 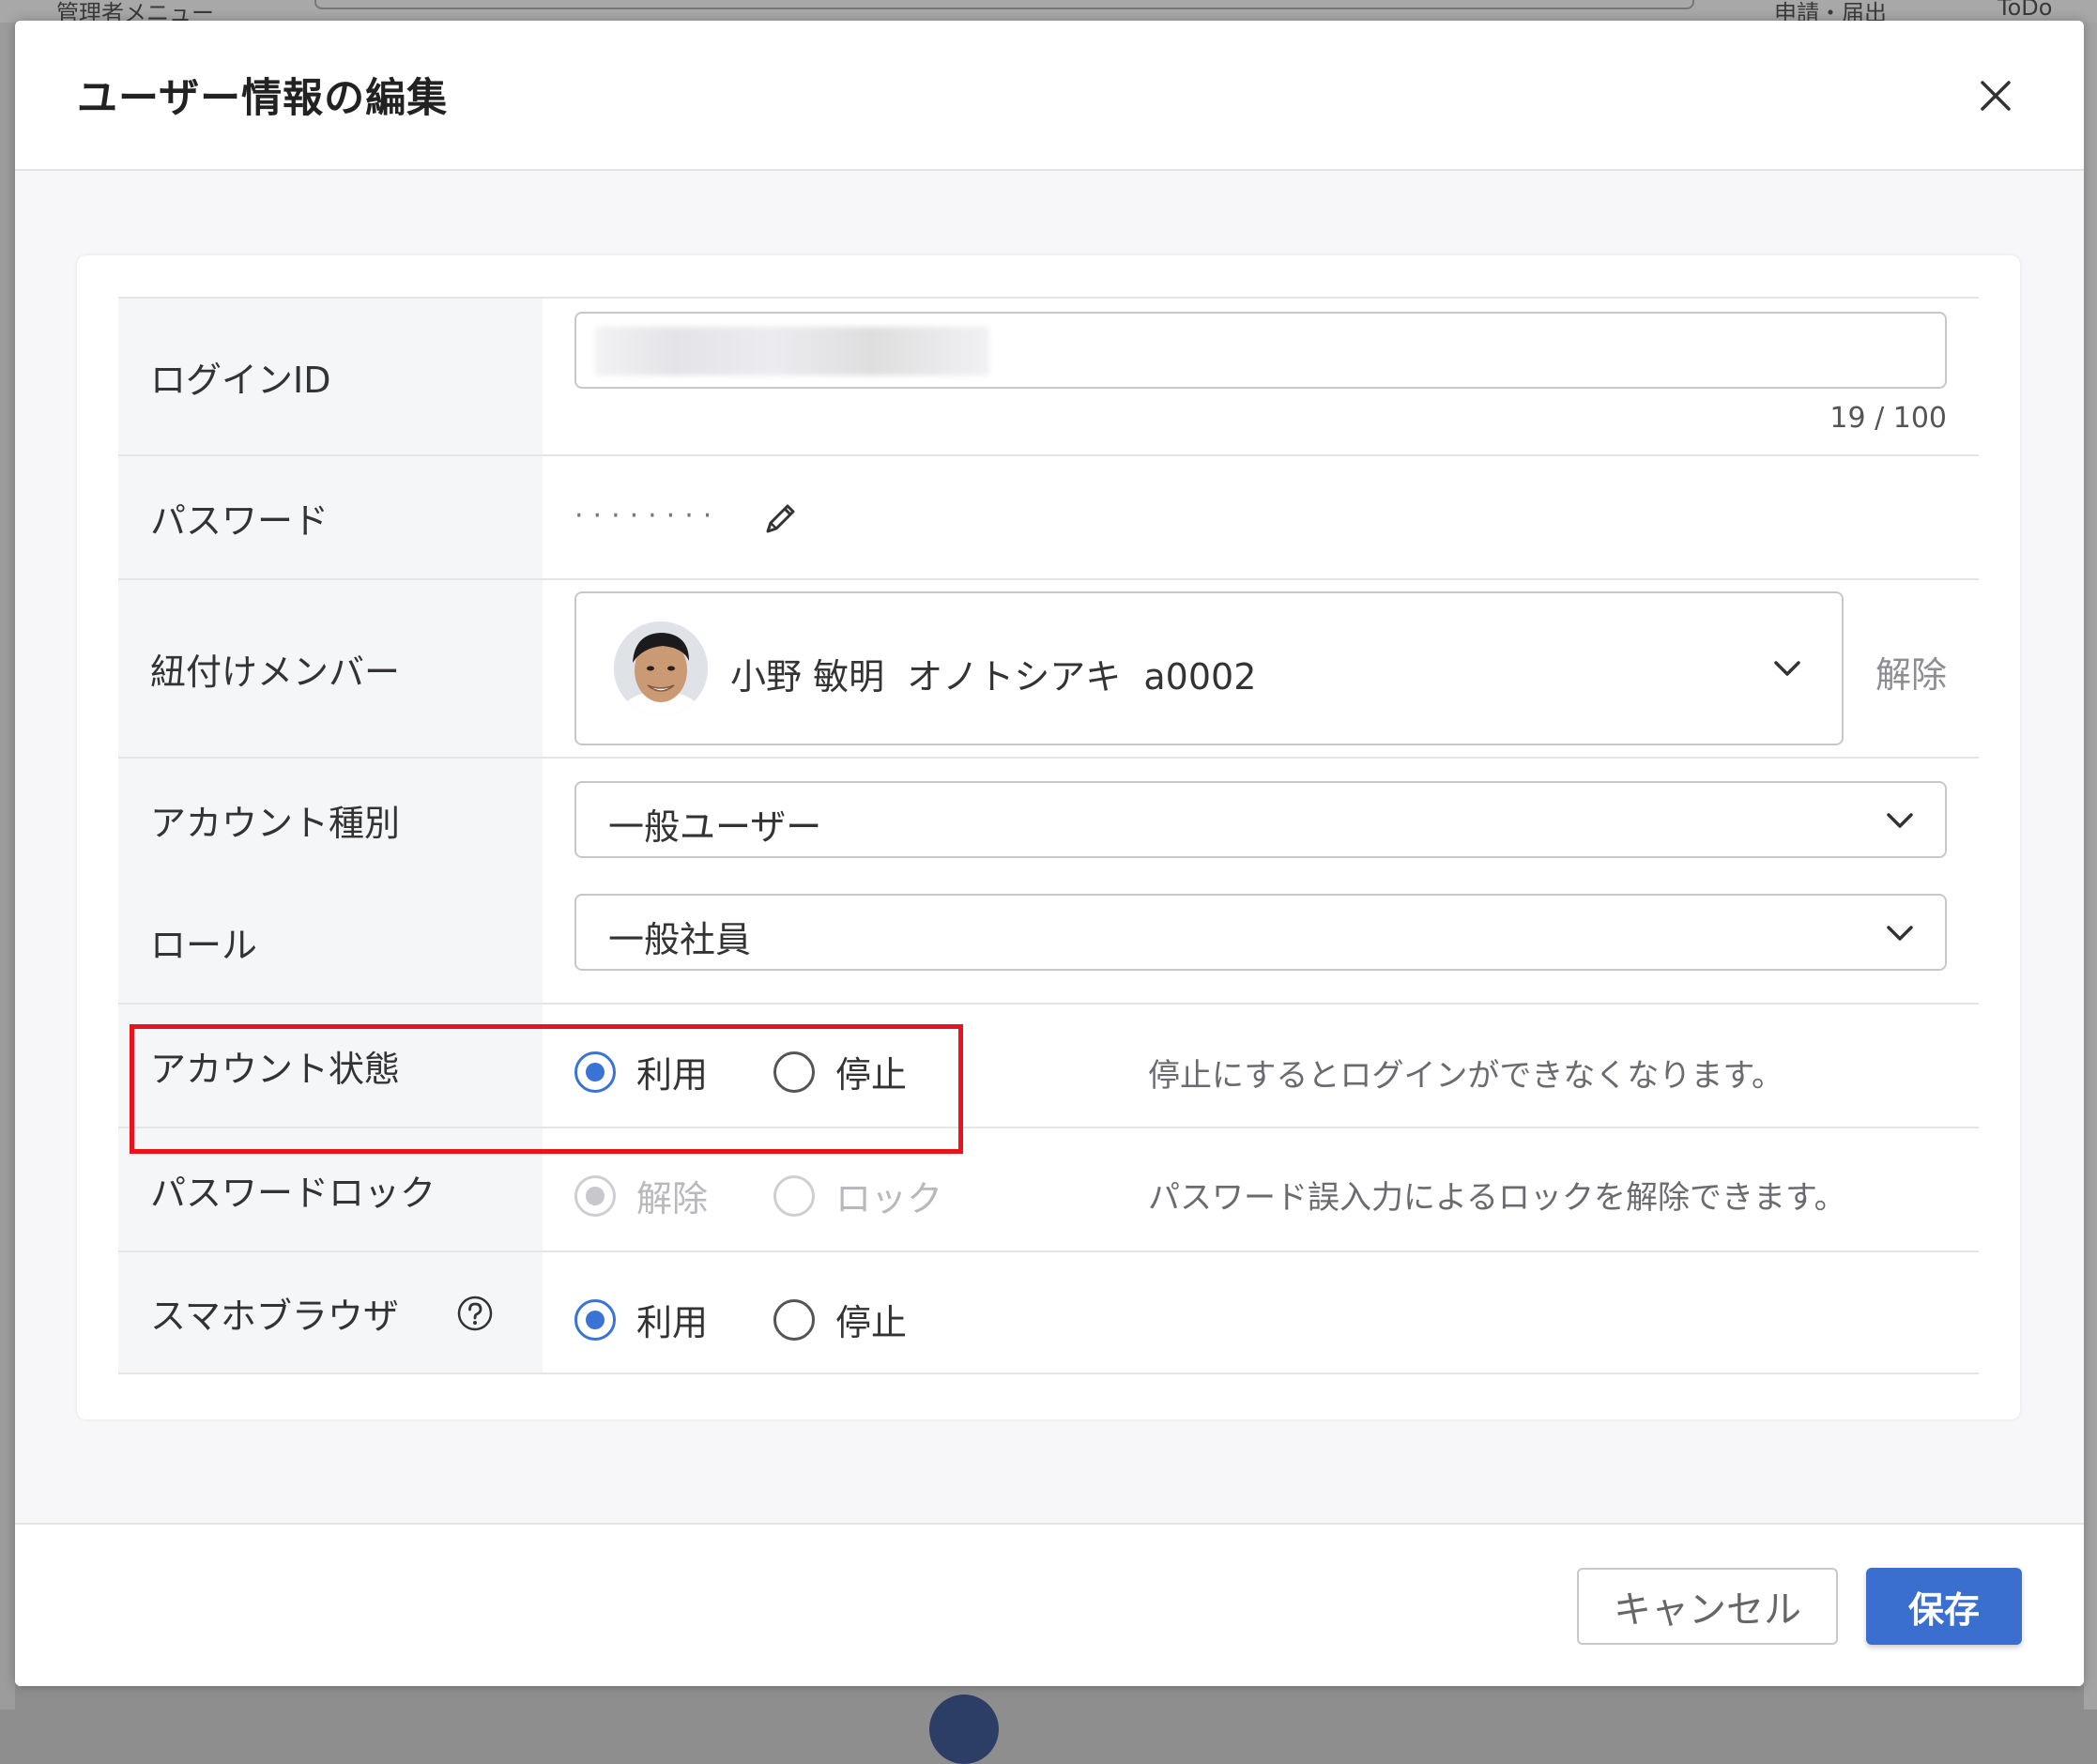 I want to click on background-floating-button, so click(x=964, y=1730).